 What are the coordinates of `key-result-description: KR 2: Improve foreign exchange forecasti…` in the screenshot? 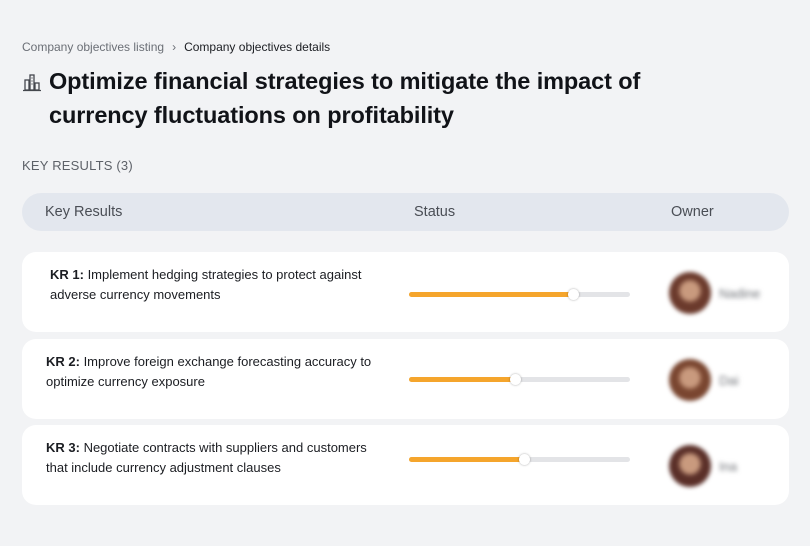 It's located at (213, 372).